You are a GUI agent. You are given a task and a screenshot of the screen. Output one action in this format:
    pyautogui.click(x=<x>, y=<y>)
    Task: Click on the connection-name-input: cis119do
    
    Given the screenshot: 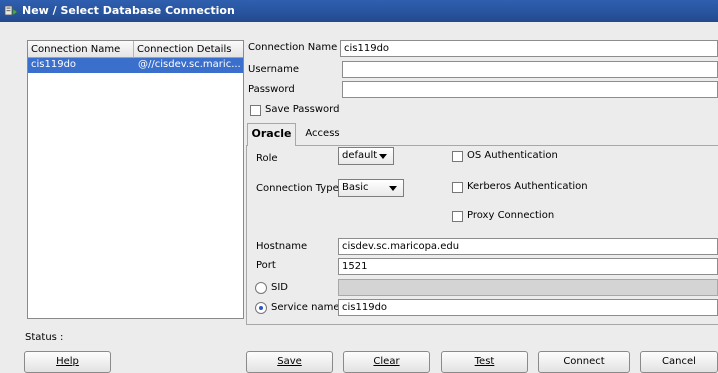 What is the action you would take?
    pyautogui.click(x=529, y=48)
    